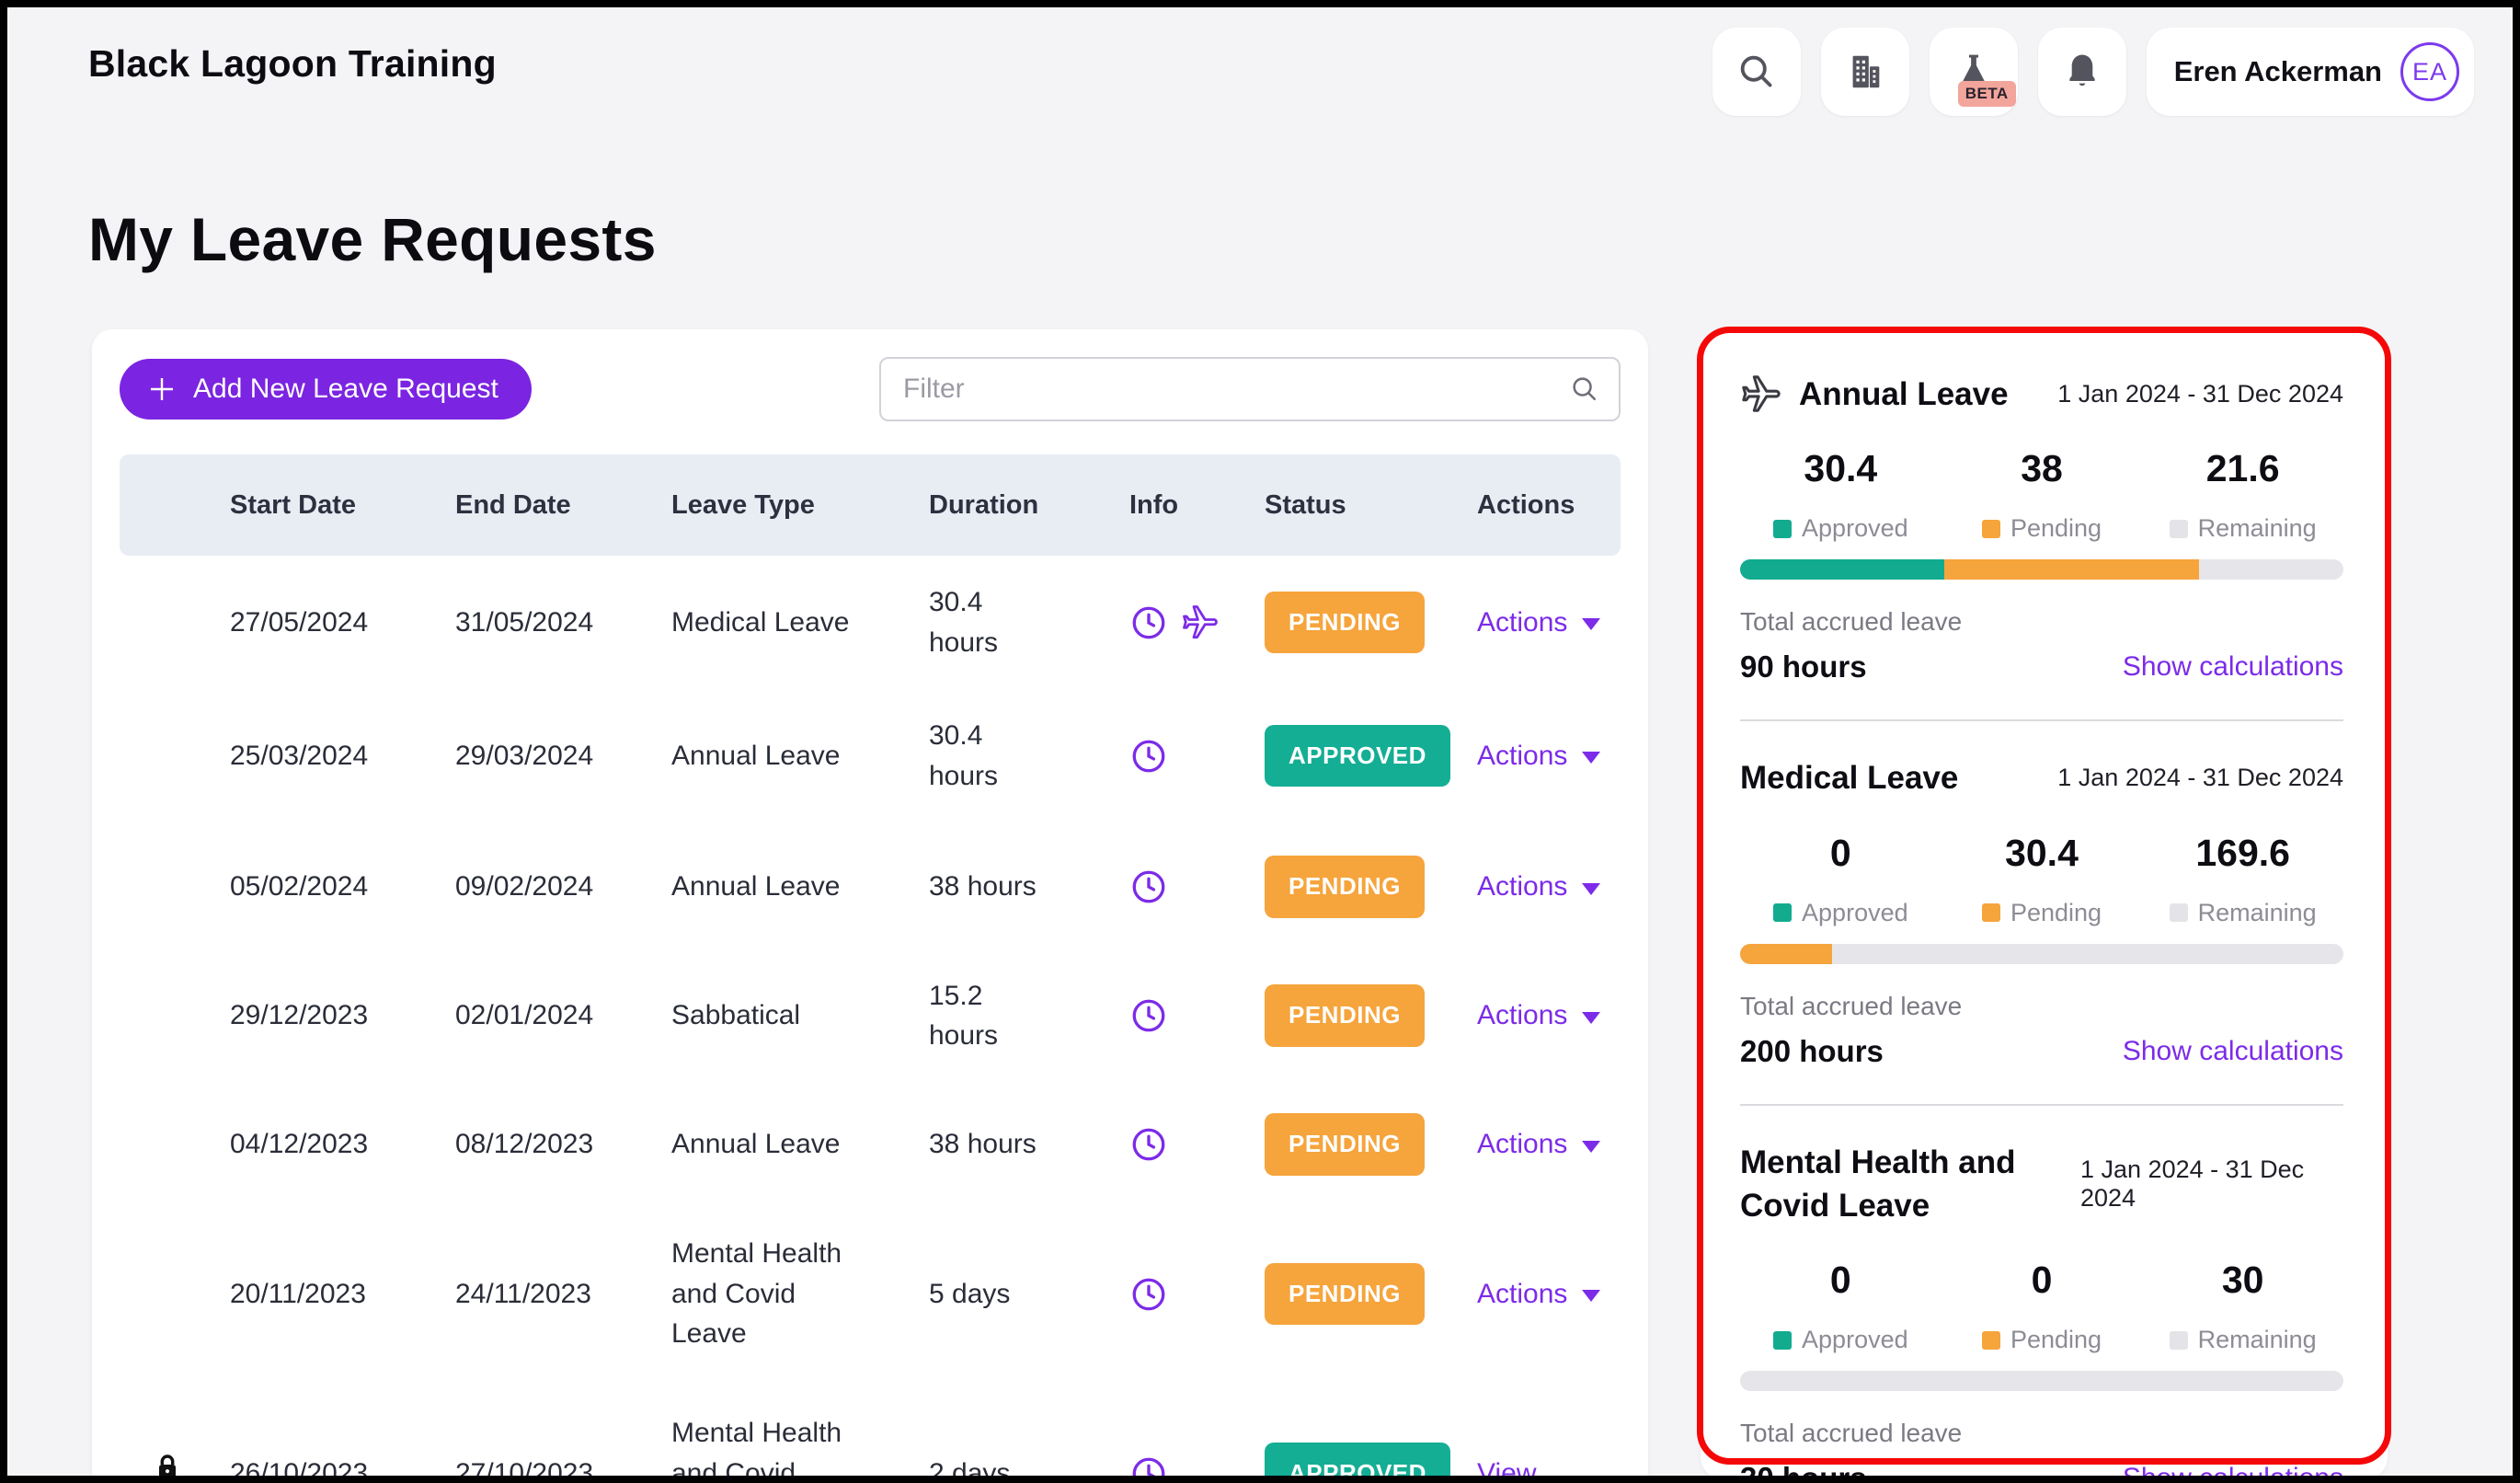 Image resolution: width=2520 pixels, height=1483 pixels. What do you see at coordinates (524, 755) in the screenshot?
I see `end-date-cell: 29/03/2024` at bounding box center [524, 755].